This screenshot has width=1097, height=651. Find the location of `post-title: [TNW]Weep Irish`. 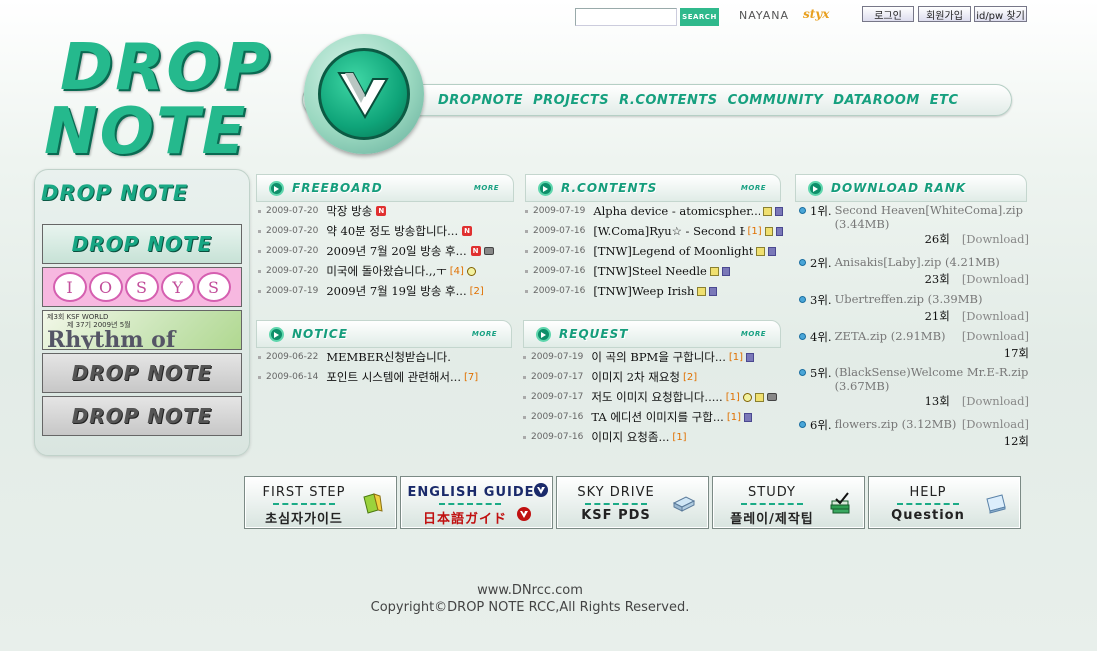

post-title: [TNW]Weep Irish is located at coordinates (643, 291).